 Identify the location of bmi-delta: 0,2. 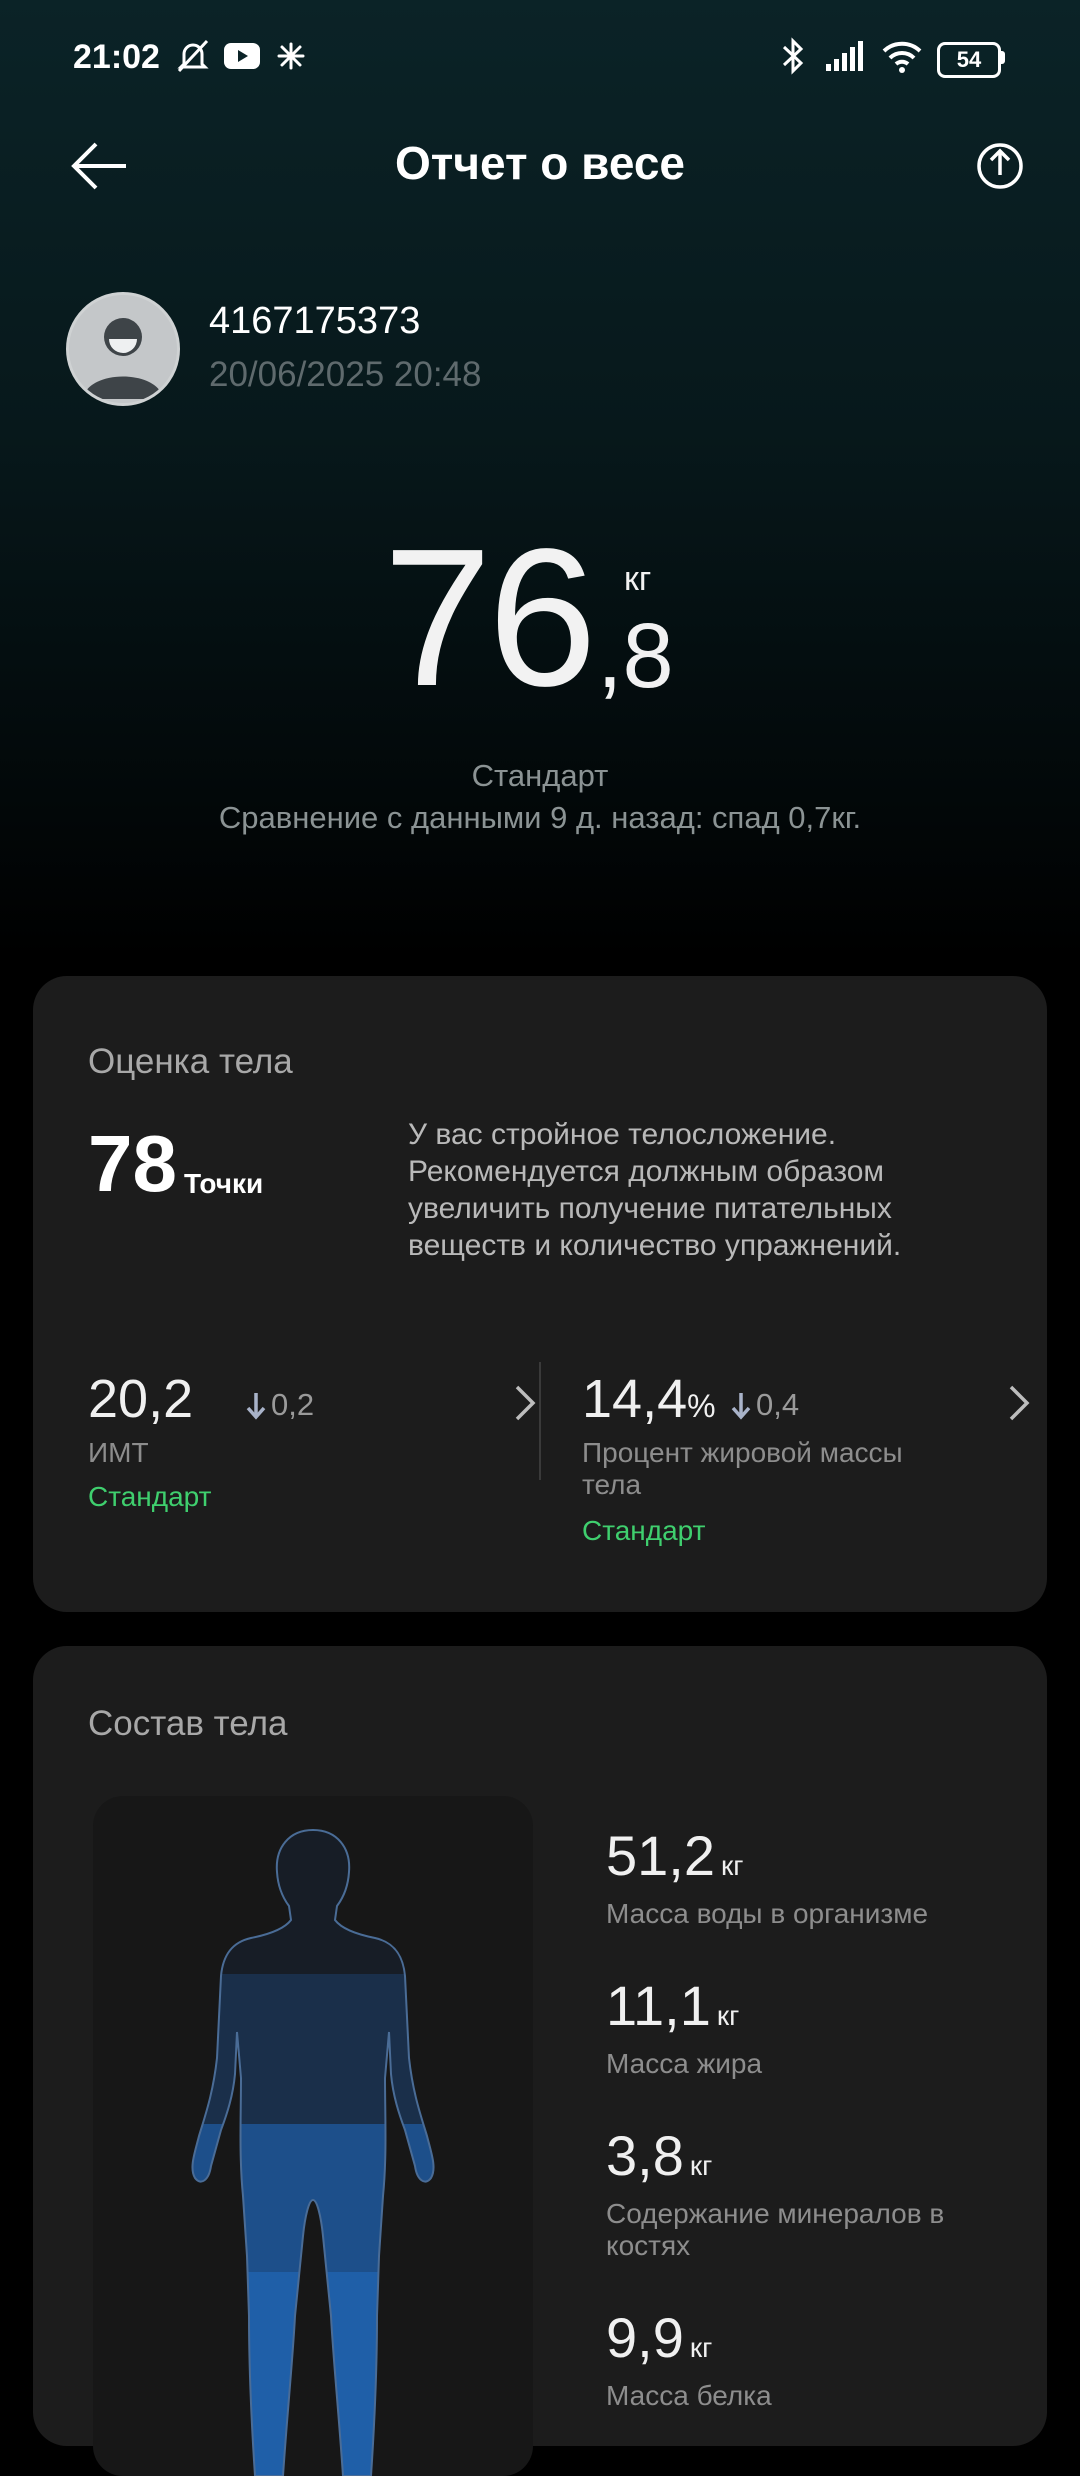
(279, 1405).